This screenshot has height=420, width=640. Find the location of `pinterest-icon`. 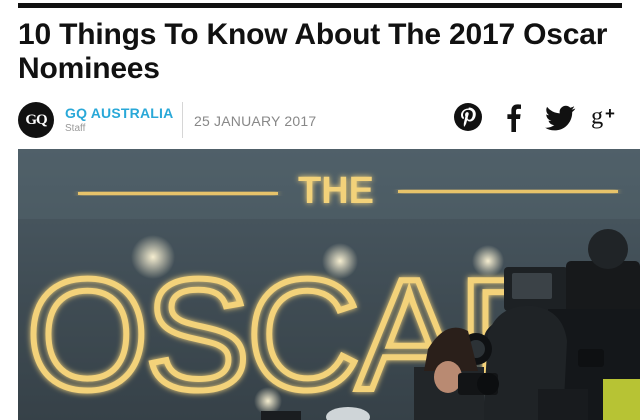

pinterest-icon is located at coordinates (468, 117).